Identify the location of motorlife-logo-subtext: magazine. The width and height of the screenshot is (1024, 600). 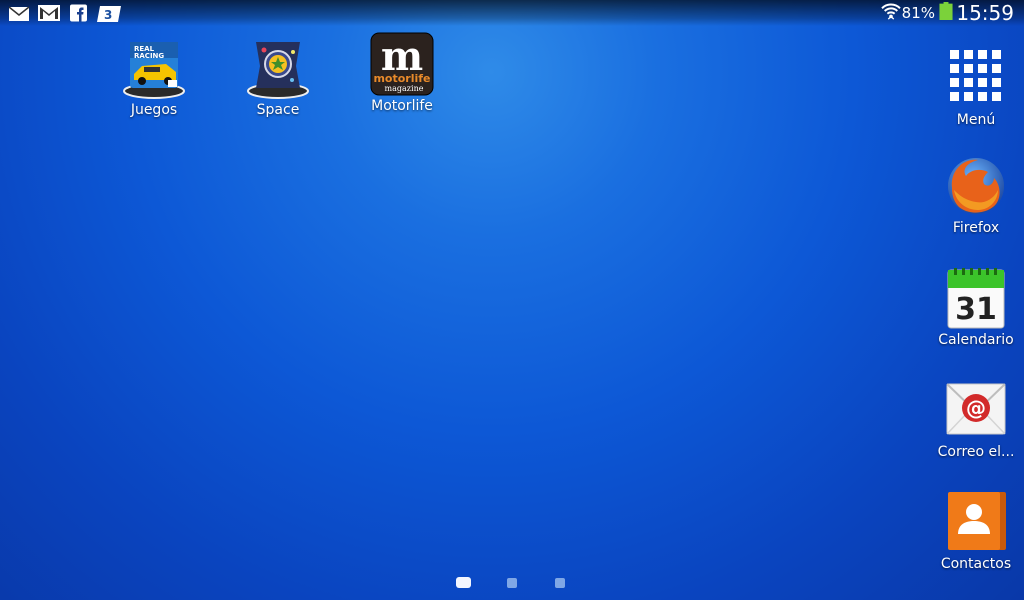
(404, 88).